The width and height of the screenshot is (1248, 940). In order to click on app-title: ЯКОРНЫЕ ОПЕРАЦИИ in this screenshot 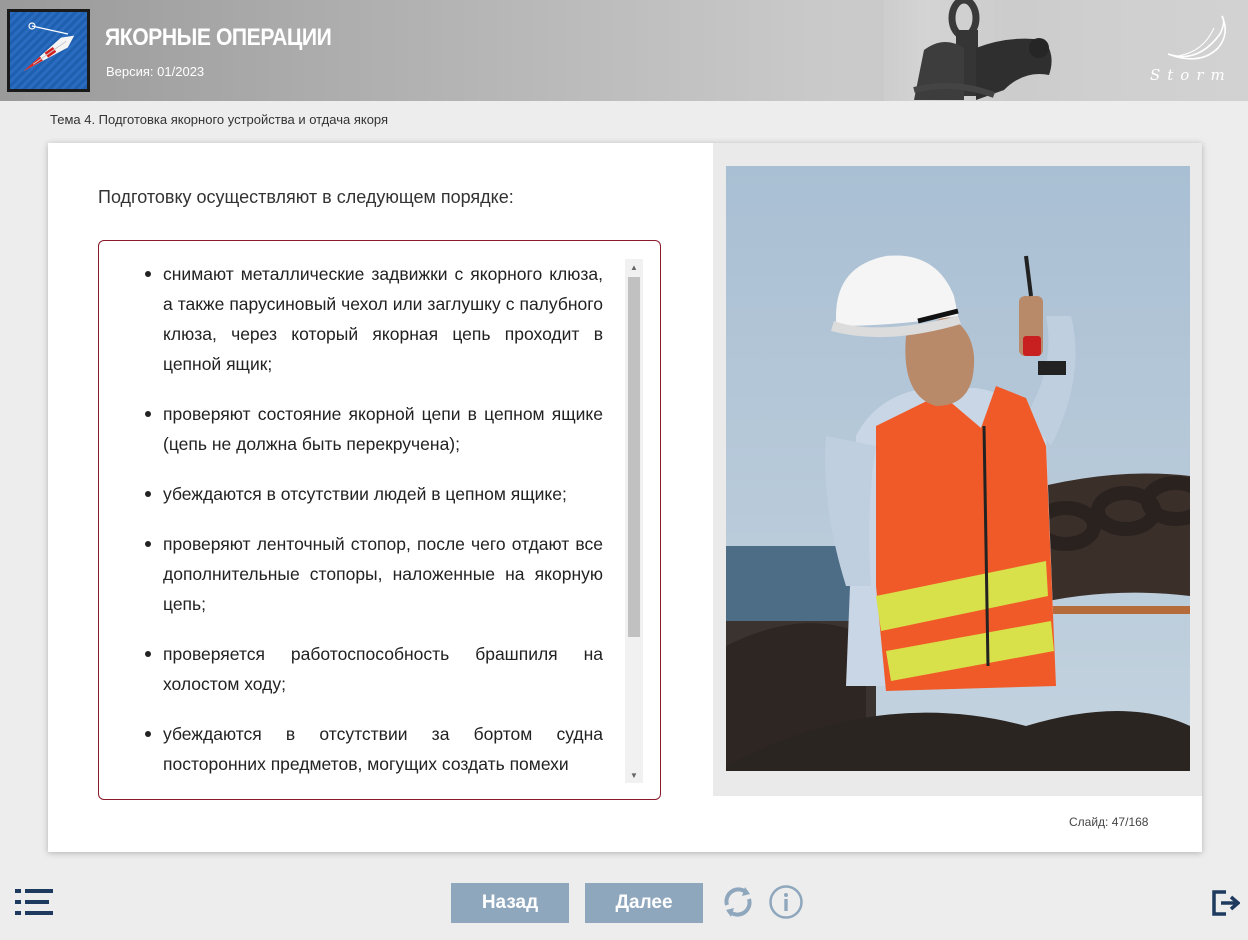, I will do `click(218, 37)`.